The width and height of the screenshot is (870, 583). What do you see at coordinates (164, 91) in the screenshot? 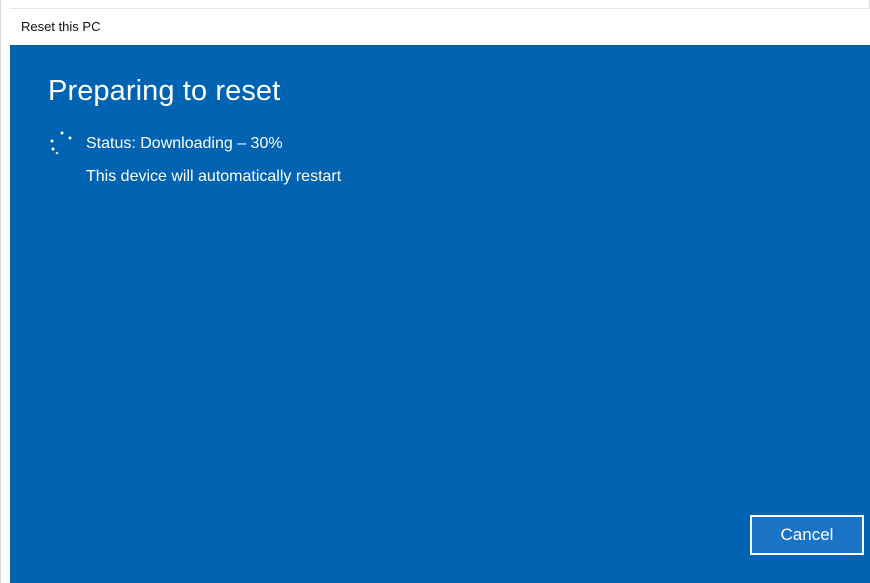
I see `page-title: Preparing to reset` at bounding box center [164, 91].